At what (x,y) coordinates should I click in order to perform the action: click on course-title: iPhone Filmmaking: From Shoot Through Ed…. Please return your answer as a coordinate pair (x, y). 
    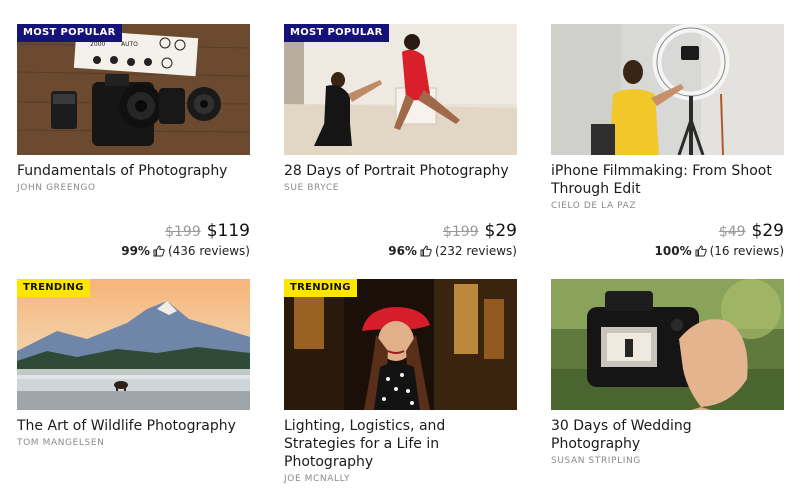
    Looking at the image, I should click on (667, 180).